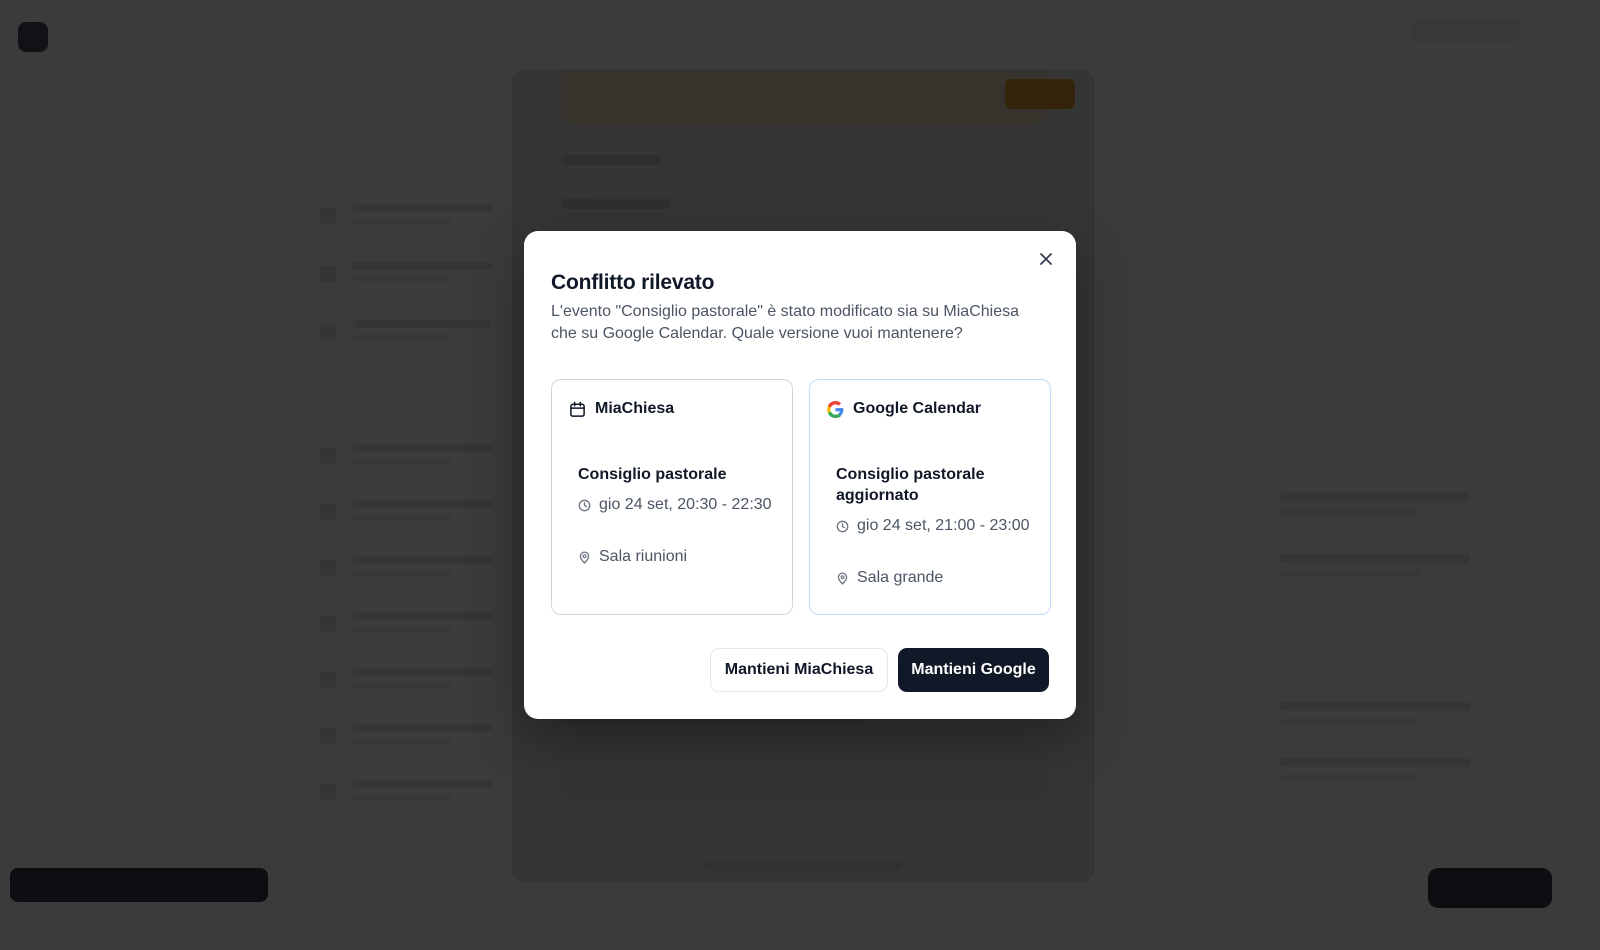 The width and height of the screenshot is (1600, 950). What do you see at coordinates (943, 525) in the screenshot?
I see `option-datetime-text: gio 24 set, 21:00 - 23:00` at bounding box center [943, 525].